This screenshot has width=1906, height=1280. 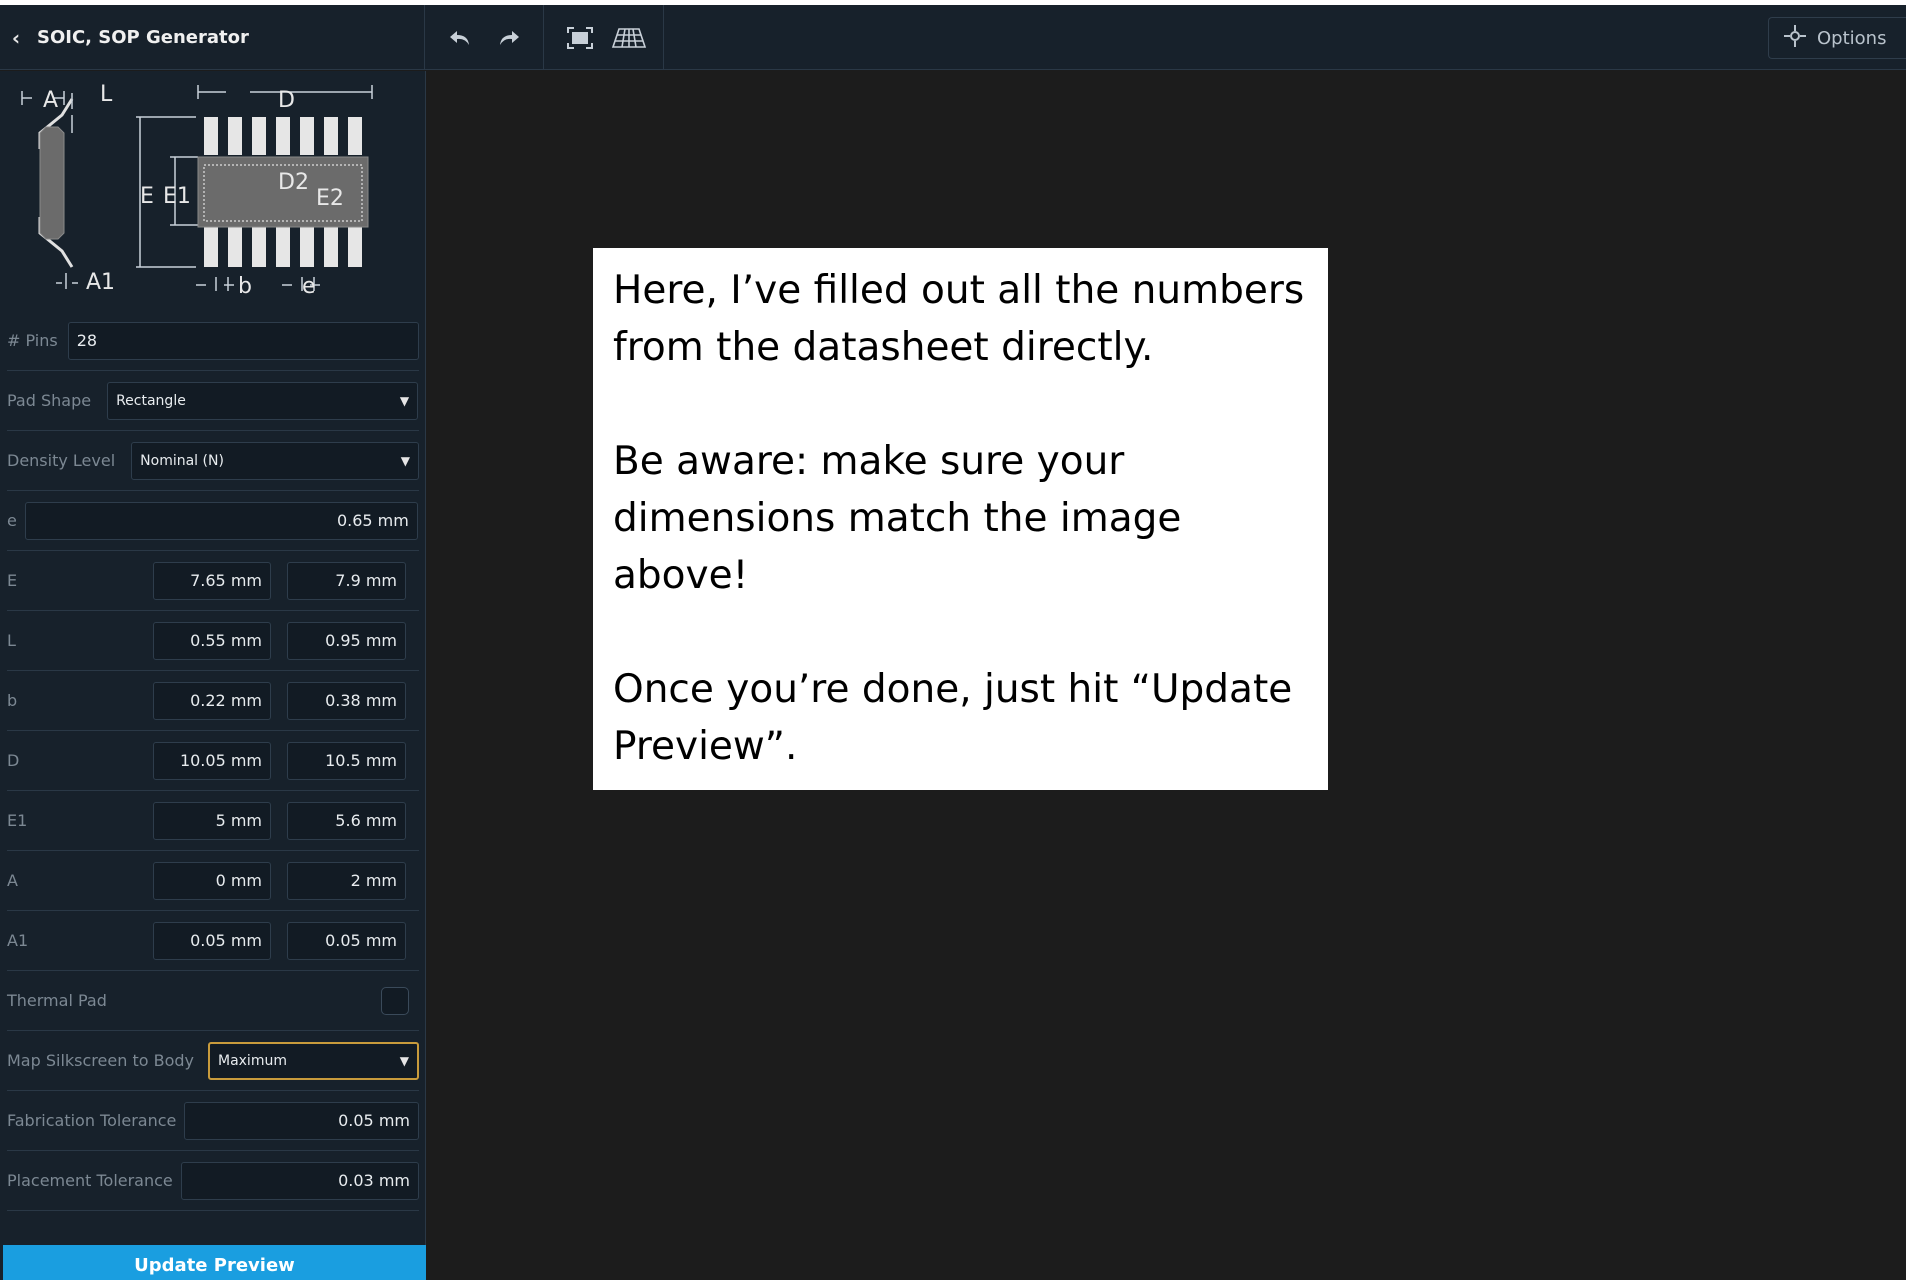 I want to click on A1-max-input: 0.05 mm, so click(x=346, y=940).